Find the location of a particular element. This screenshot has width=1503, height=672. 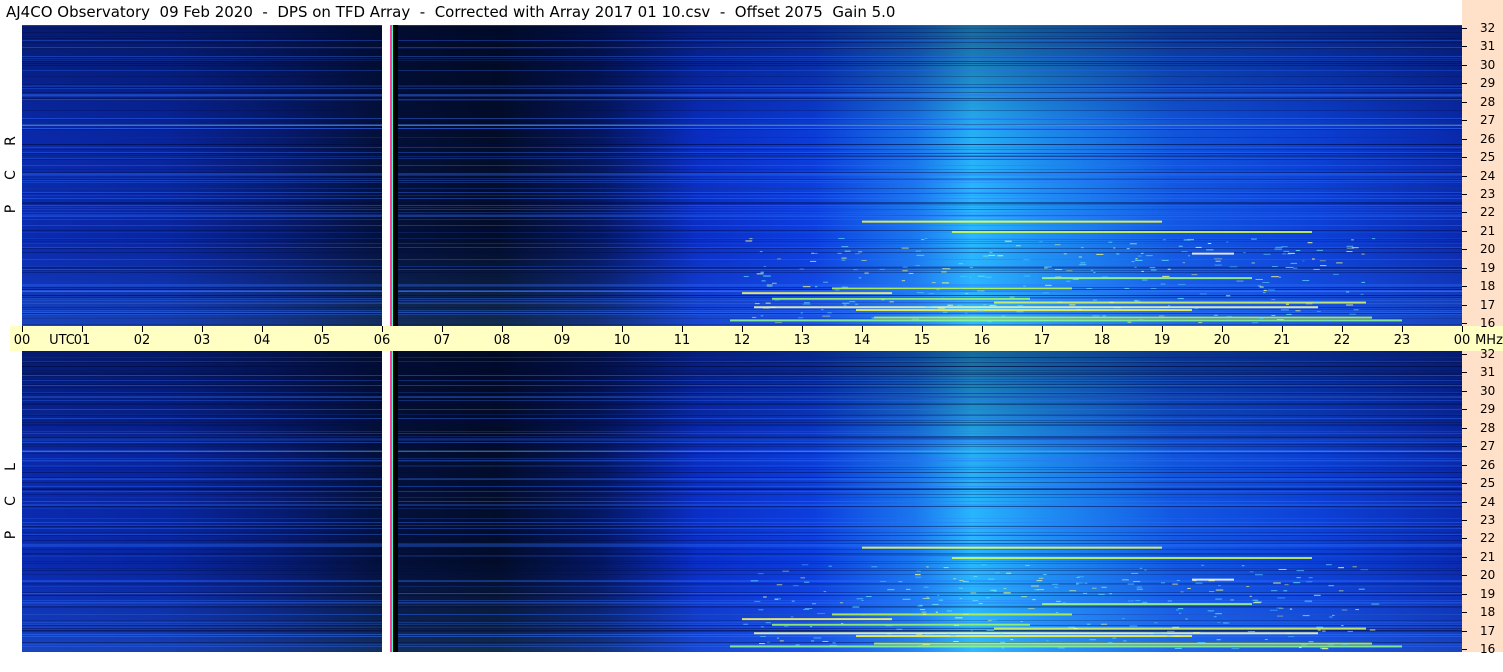

y-tick-label: 21 is located at coordinates (1488, 230).